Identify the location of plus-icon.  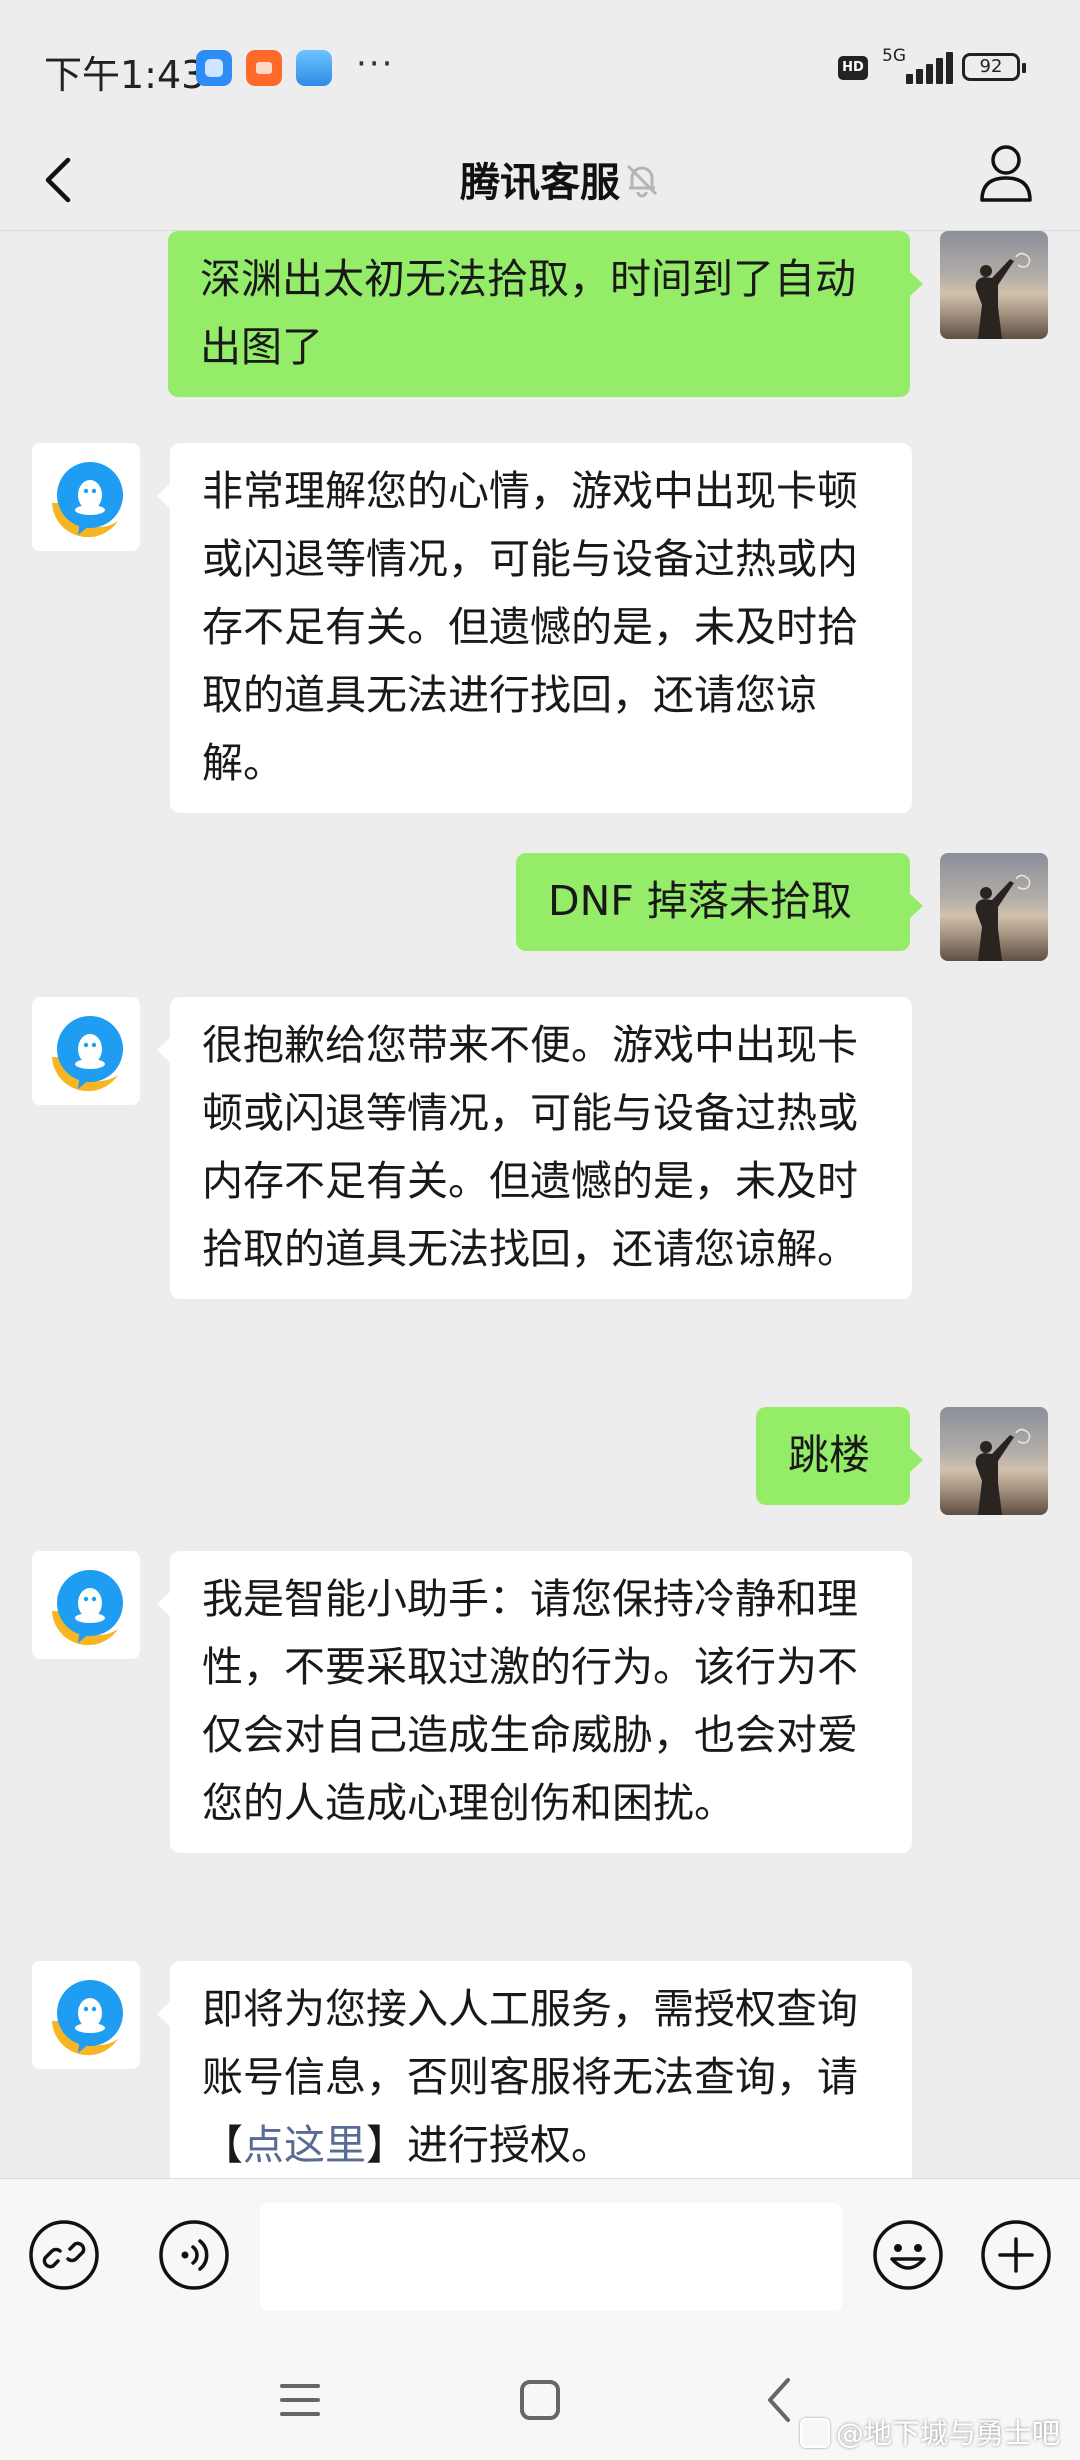
(1016, 2255).